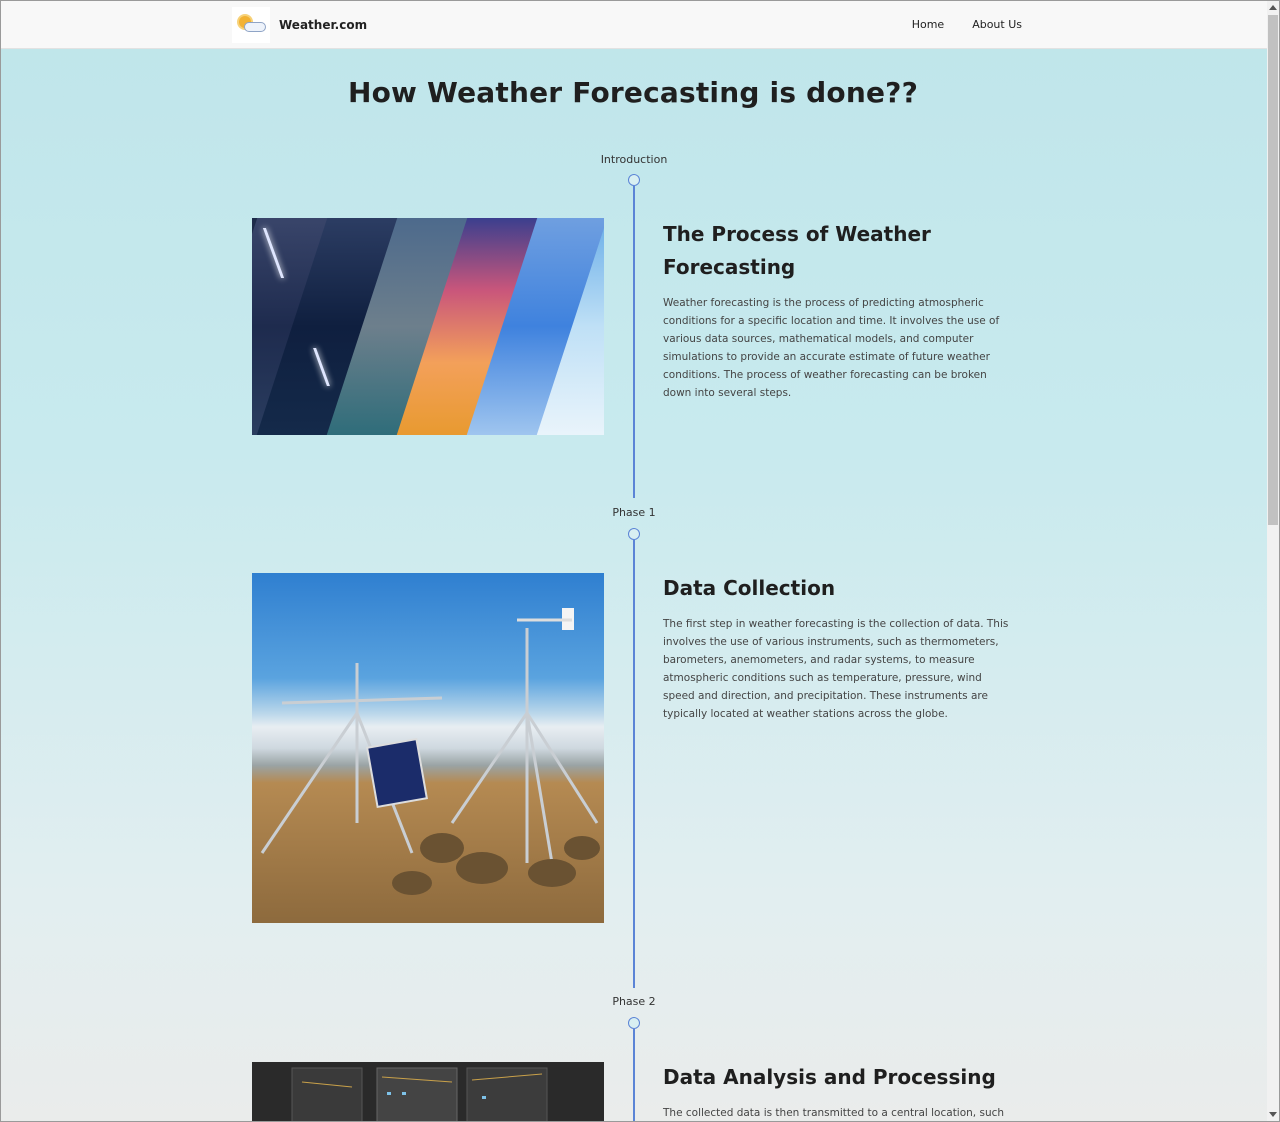 The width and height of the screenshot is (1280, 1122). I want to click on brand-name: Weather.com, so click(323, 25).